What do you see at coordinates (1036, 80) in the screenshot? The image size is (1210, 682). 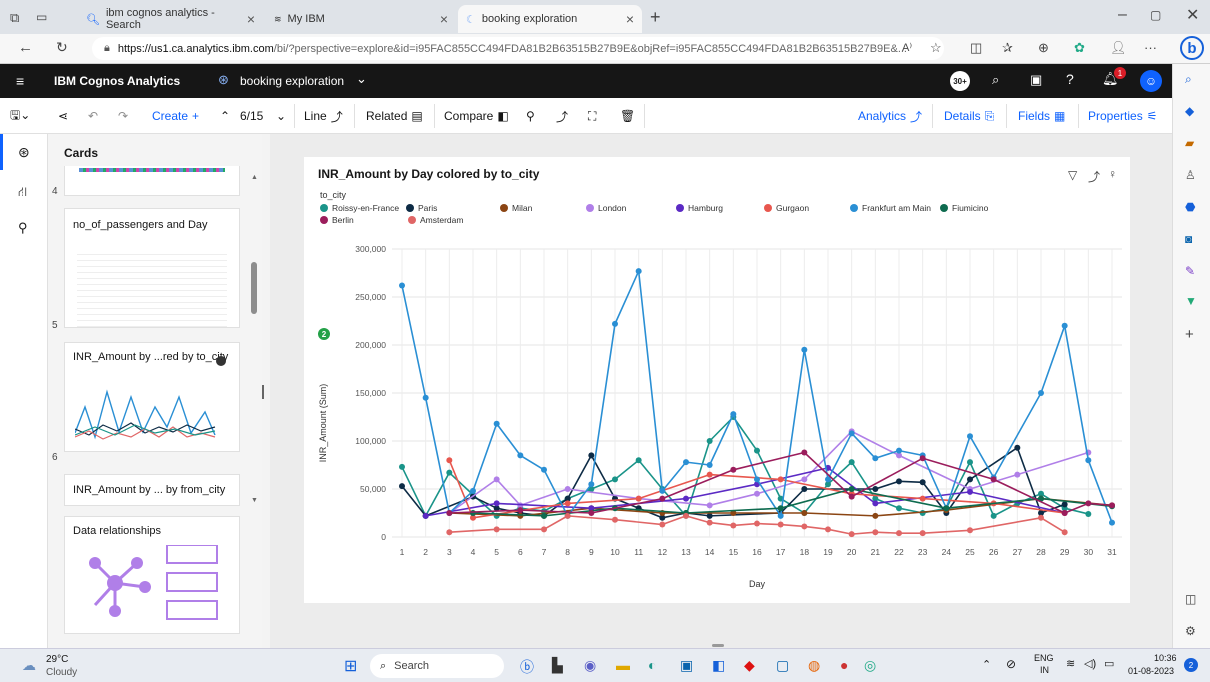 I see `chat-icon: ▣` at bounding box center [1036, 80].